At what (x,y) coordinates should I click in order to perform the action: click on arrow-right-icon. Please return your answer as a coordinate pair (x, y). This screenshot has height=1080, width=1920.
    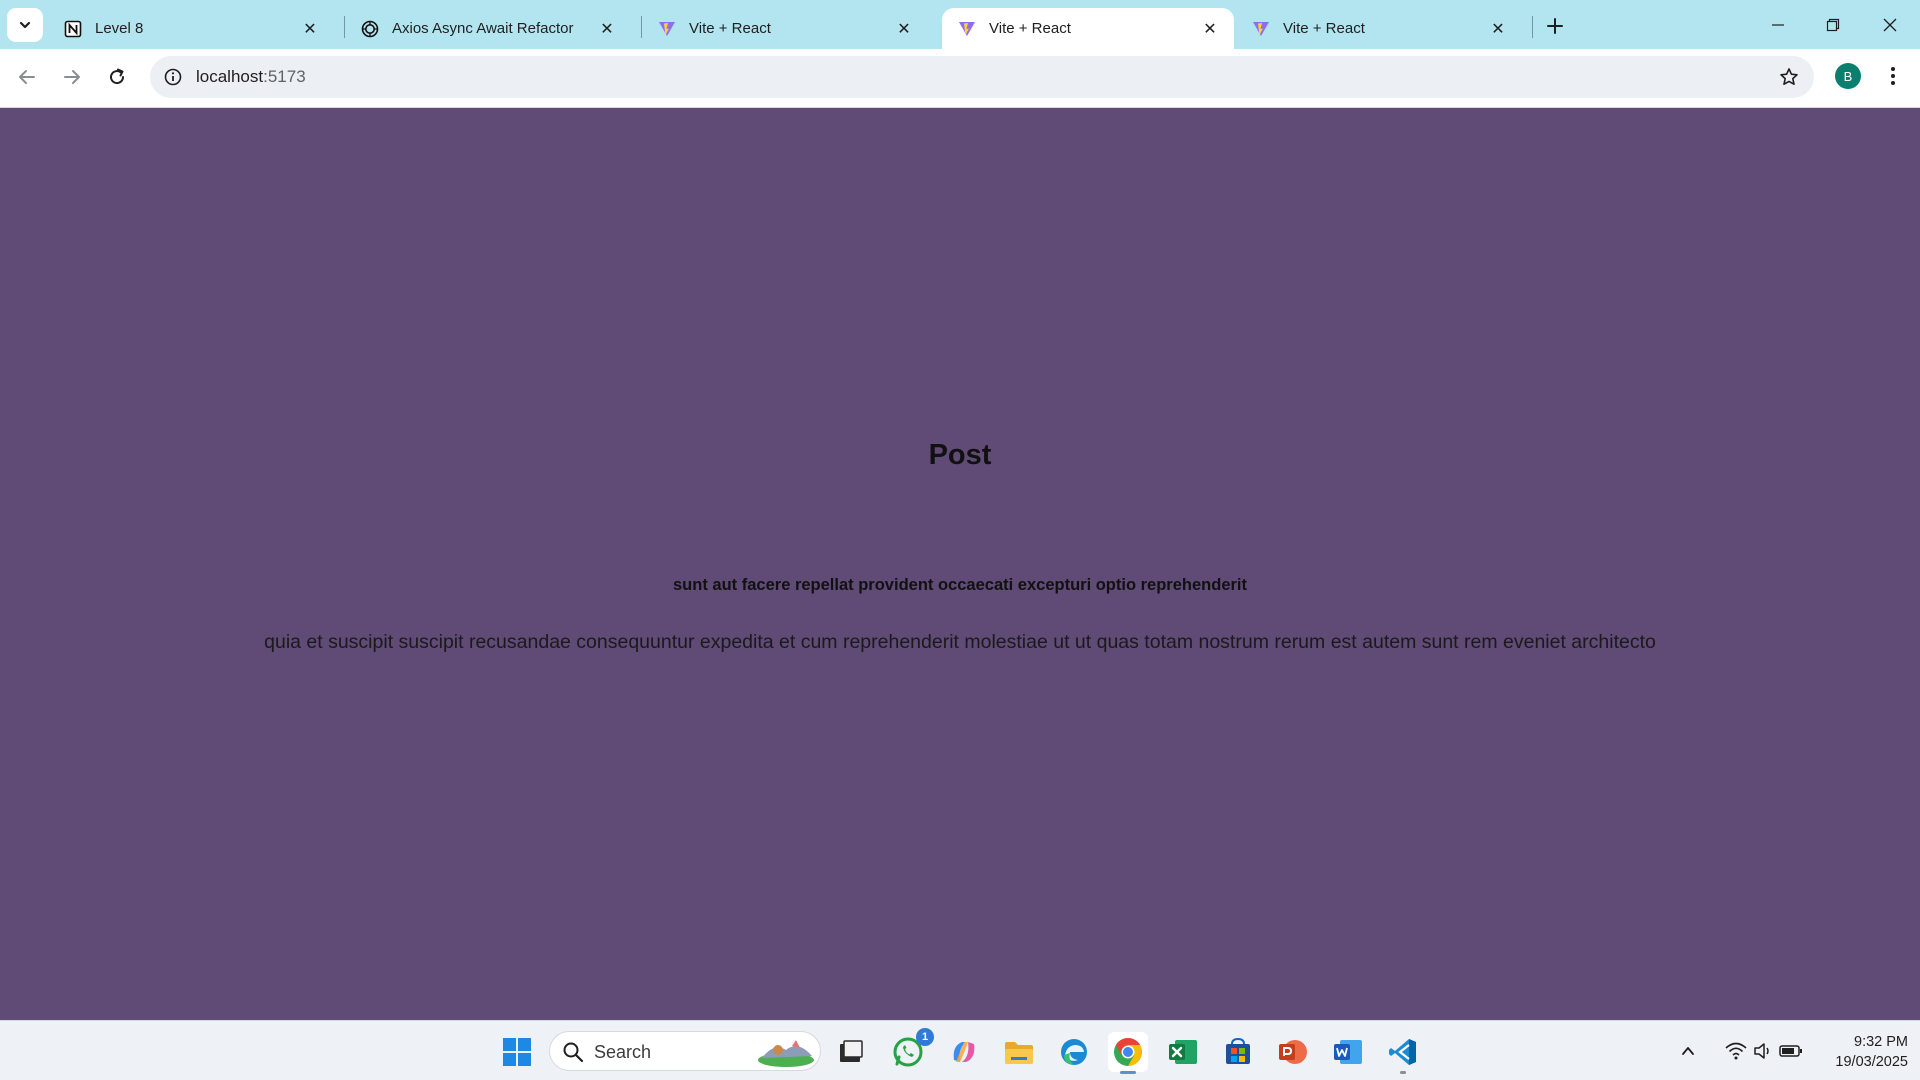
    Looking at the image, I should click on (72, 77).